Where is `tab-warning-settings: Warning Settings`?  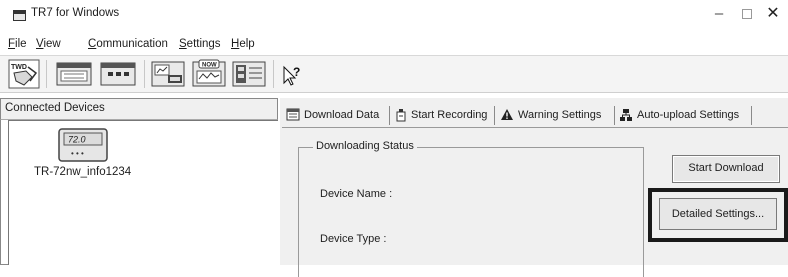
tab-warning-settings: Warning Settings is located at coordinates (550, 114).